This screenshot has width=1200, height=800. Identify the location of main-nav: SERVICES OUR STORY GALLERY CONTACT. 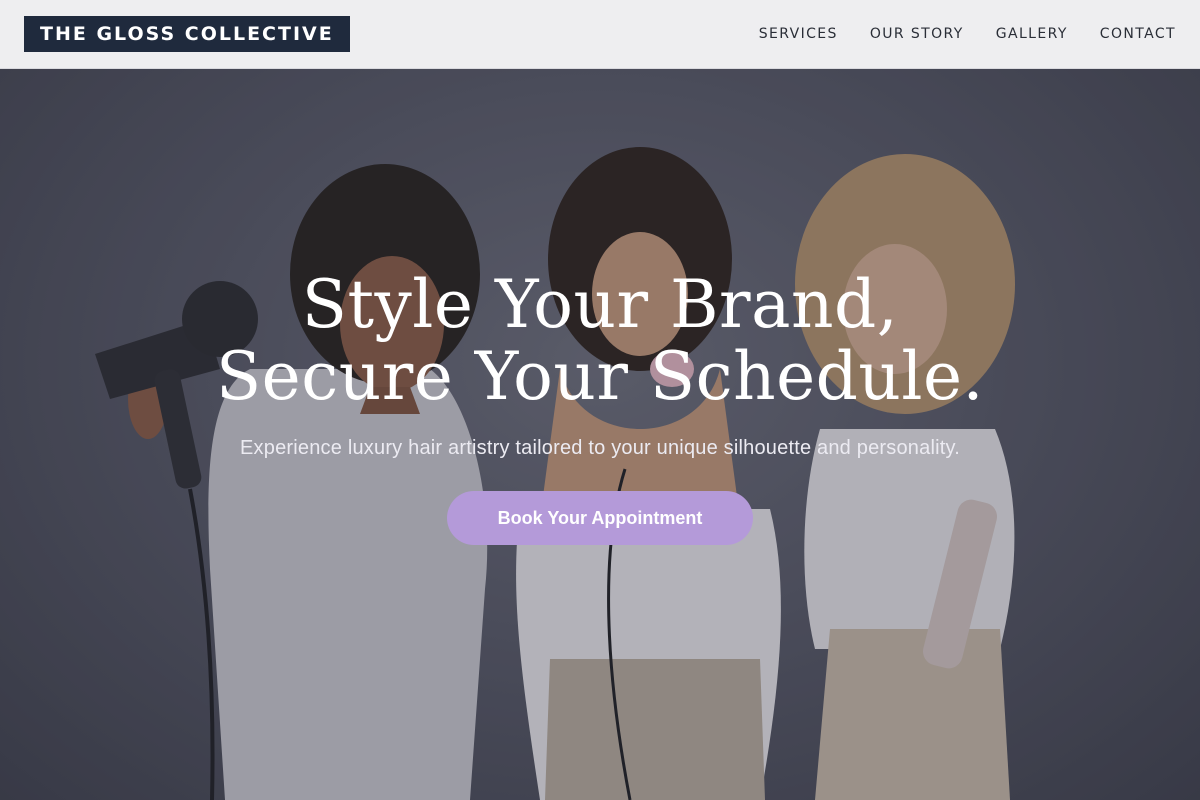
(967, 34).